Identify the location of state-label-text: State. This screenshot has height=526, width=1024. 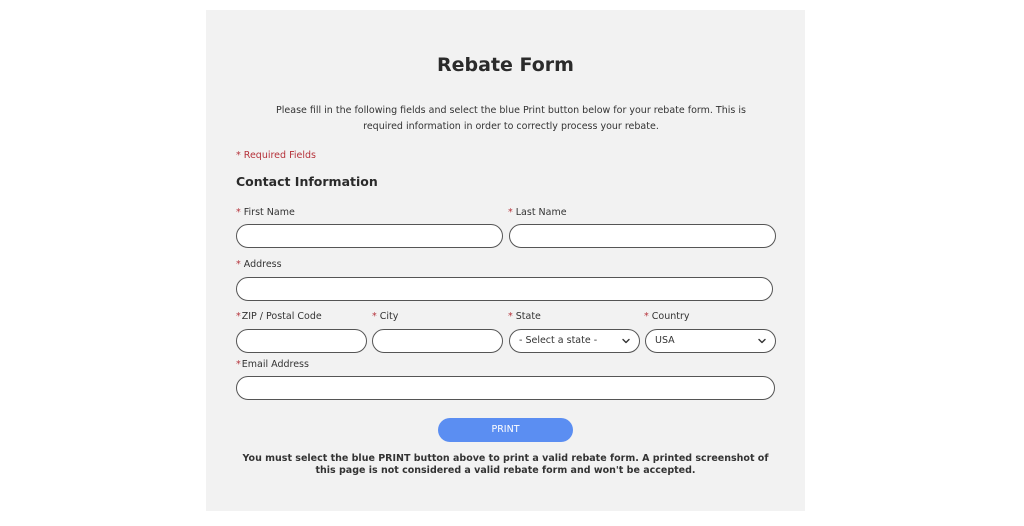
(528, 316).